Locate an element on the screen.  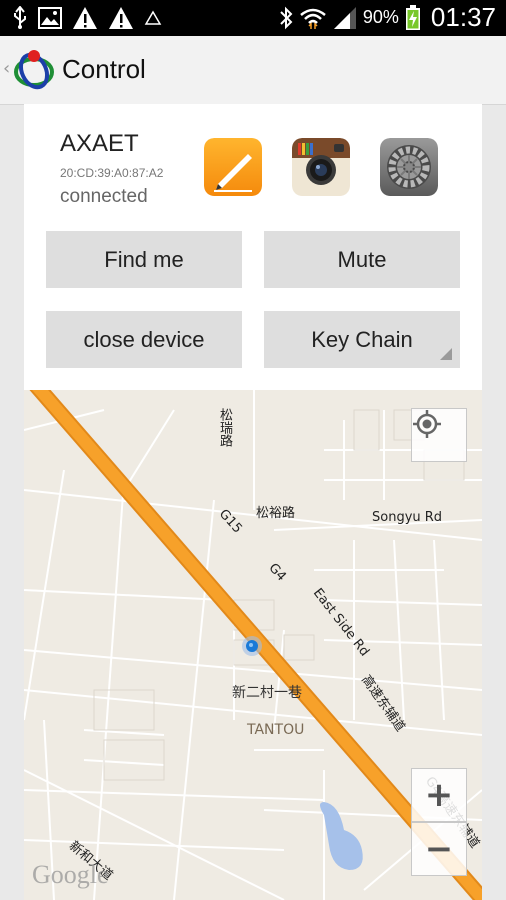
wifi-icon is located at coordinates (313, 18).